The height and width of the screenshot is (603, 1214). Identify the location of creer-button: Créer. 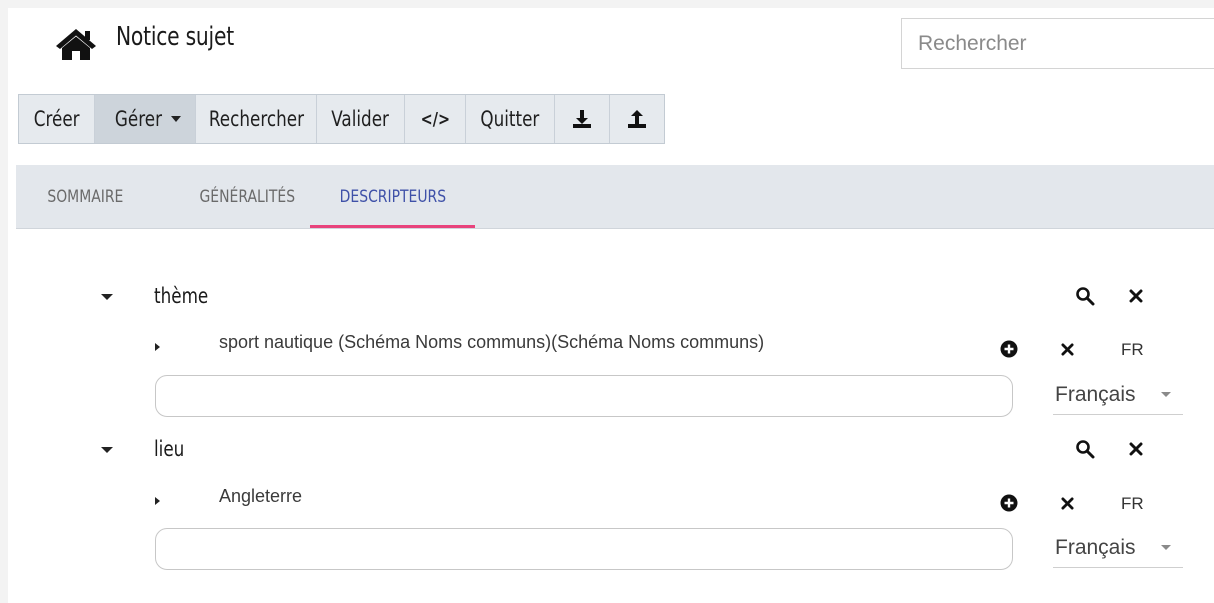
(57, 119).